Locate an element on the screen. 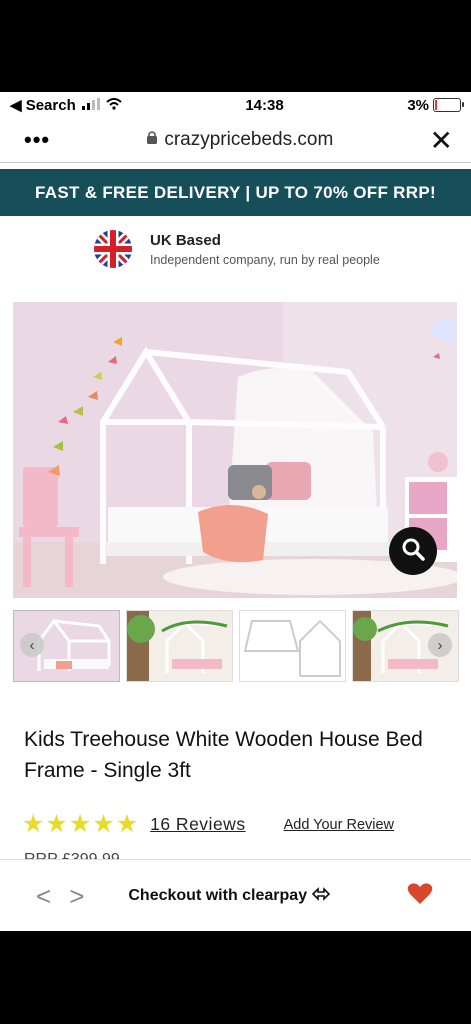 The height and width of the screenshot is (1024, 471). url-text: crazypricebeds.com is located at coordinates (249, 139).